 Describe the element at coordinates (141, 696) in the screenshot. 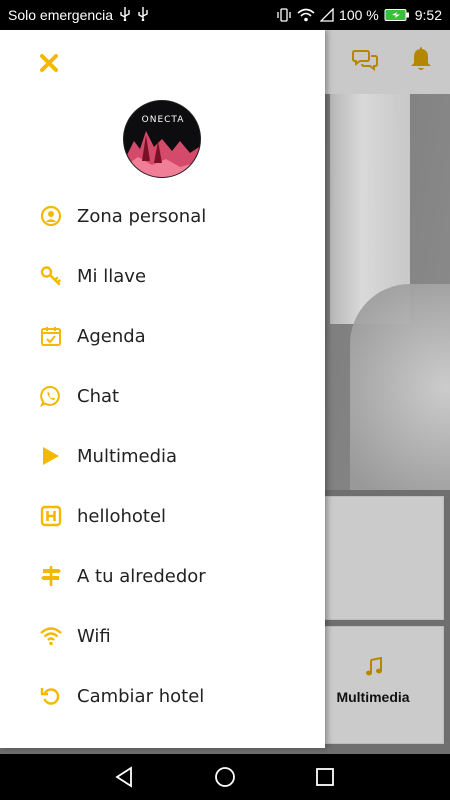

I see `menu-item-label: Cambiar hotel` at that location.